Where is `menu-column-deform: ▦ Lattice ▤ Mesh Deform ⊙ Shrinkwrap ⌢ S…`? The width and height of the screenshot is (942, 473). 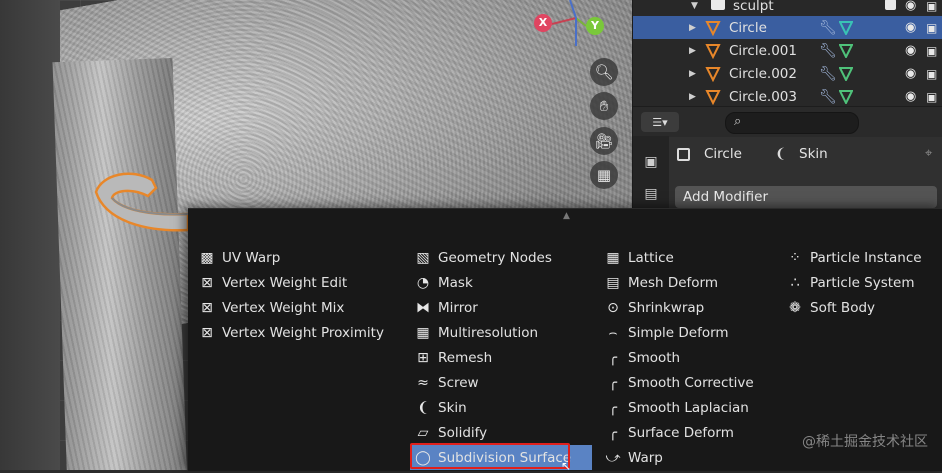
menu-column-deform: ▦ Lattice ▤ Mesh Deform ⊙ Shrinkwrap ⌢ S… is located at coordinates (679, 357).